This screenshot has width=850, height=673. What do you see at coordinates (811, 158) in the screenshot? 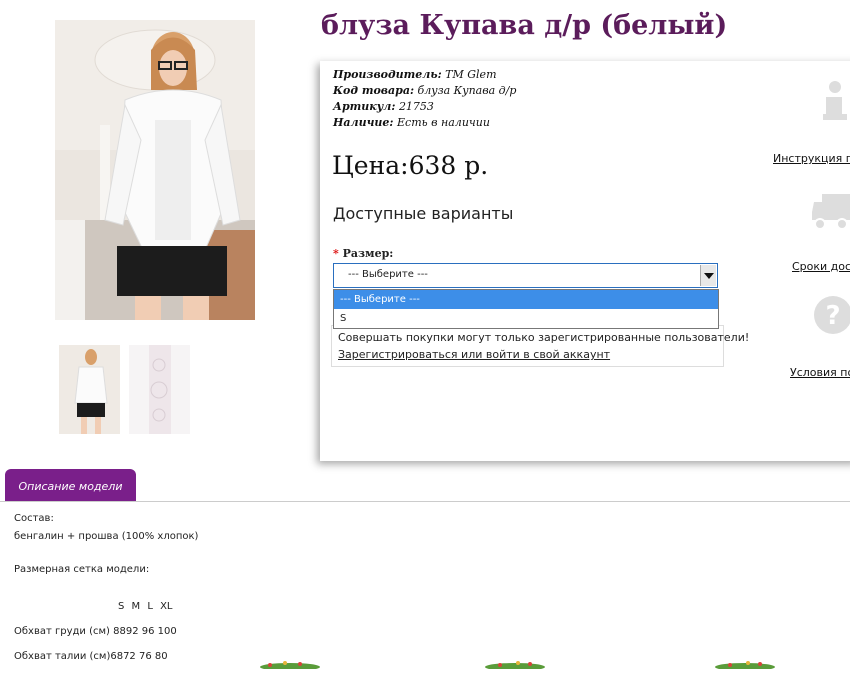
I see `instruction-link: Инструкция по` at bounding box center [811, 158].